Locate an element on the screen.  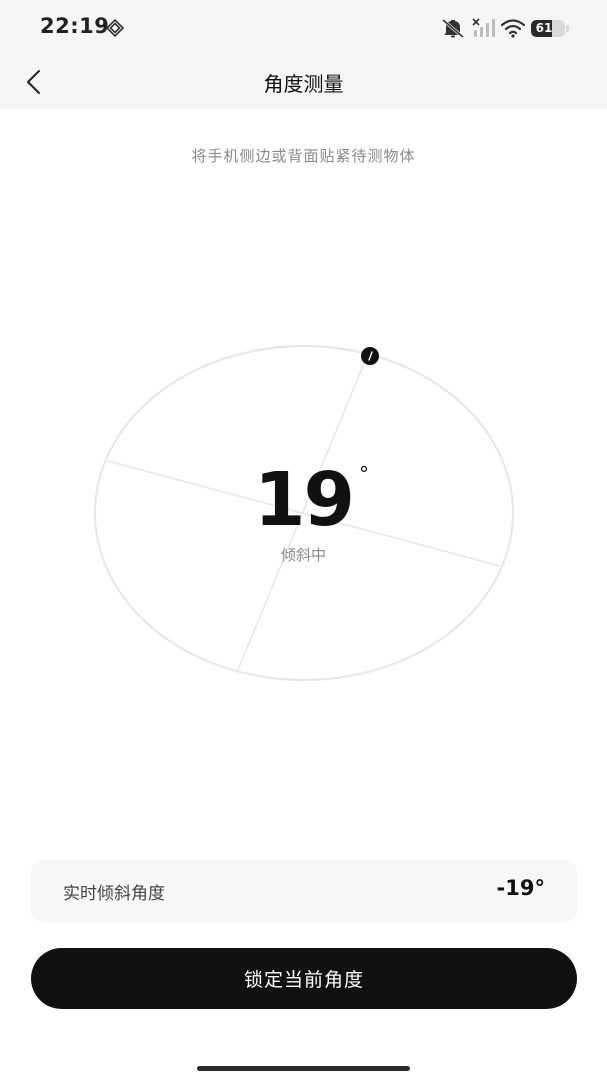
mute-icon is located at coordinates (453, 28).